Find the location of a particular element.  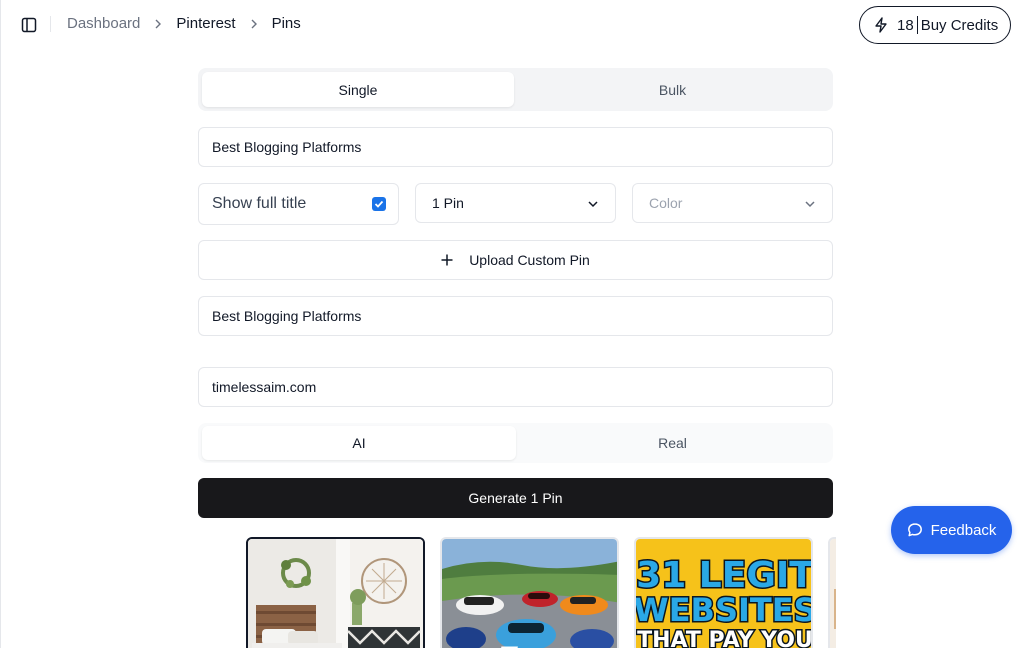

chat-bubble-icon is located at coordinates (915, 530).